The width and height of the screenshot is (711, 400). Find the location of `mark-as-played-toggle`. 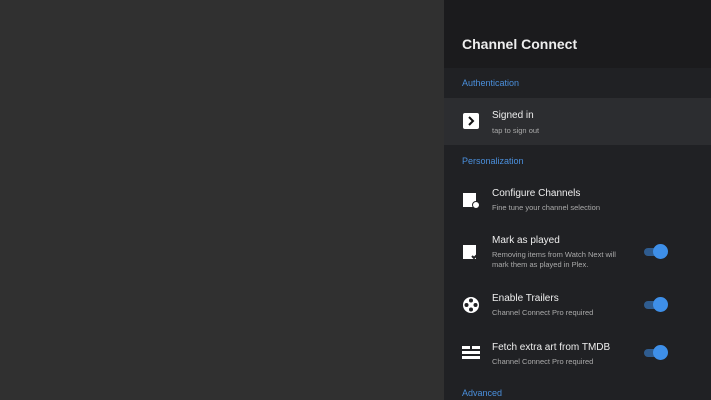

mark-as-played-toggle is located at coordinates (656, 252).